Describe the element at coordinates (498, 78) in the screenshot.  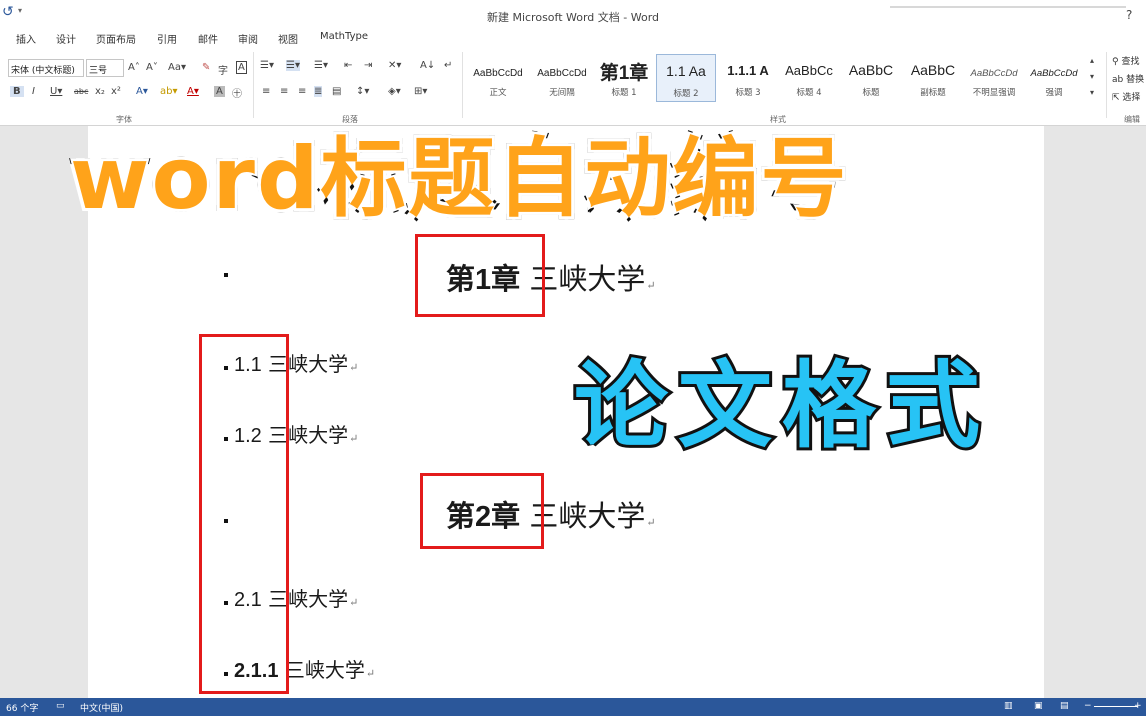
I see `style-normal: AaBbCcDd 正文` at that location.